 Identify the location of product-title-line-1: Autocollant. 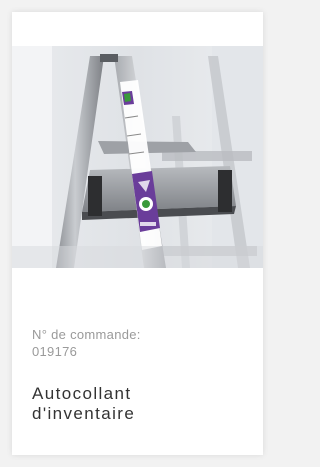
(82, 393).